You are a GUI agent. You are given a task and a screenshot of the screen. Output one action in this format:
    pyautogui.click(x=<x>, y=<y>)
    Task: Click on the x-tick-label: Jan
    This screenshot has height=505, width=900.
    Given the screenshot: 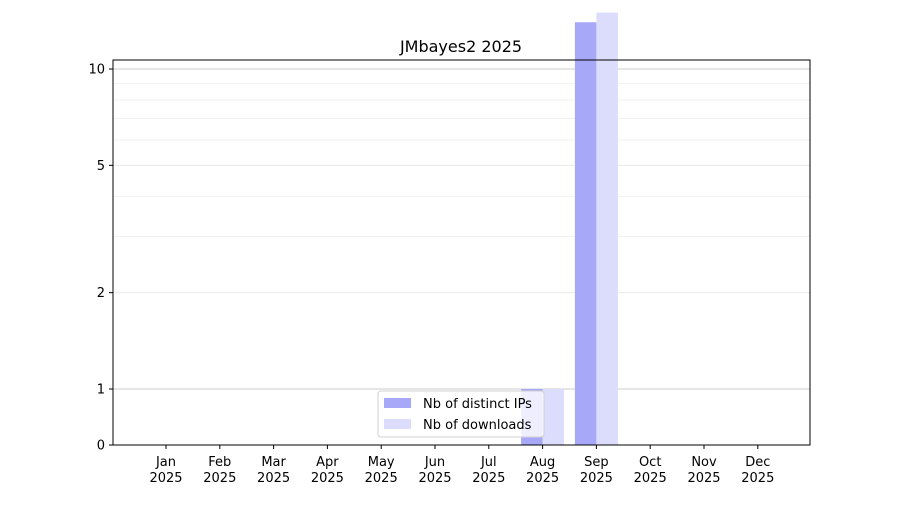 What is the action you would take?
    pyautogui.click(x=165, y=462)
    